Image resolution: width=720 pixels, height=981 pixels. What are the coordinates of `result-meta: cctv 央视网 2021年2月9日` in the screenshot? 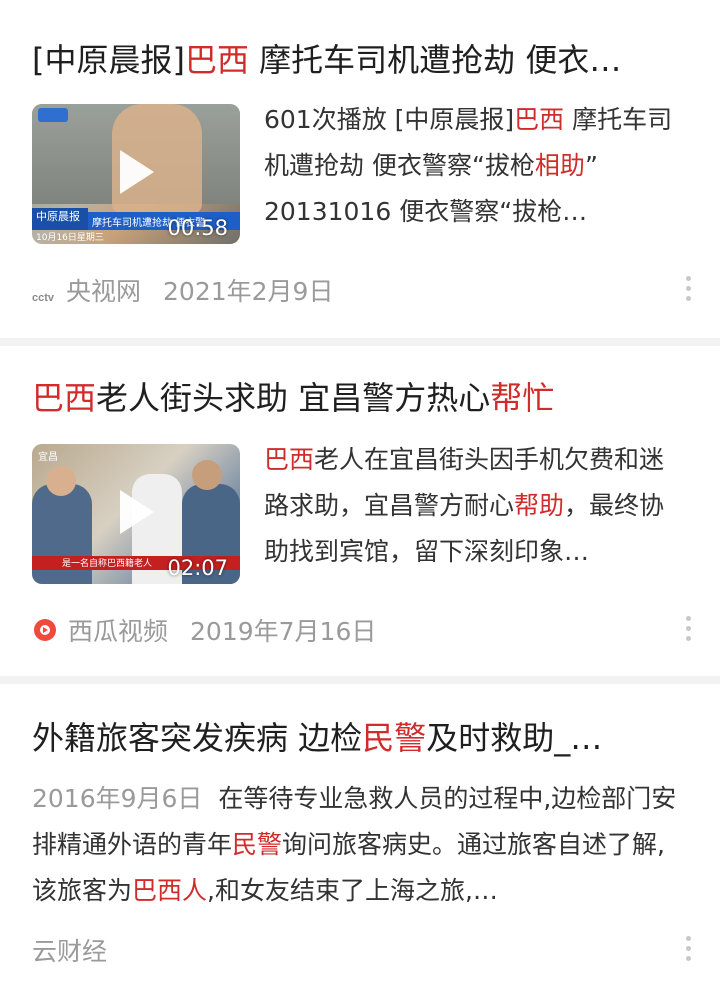 It's located at (182, 290).